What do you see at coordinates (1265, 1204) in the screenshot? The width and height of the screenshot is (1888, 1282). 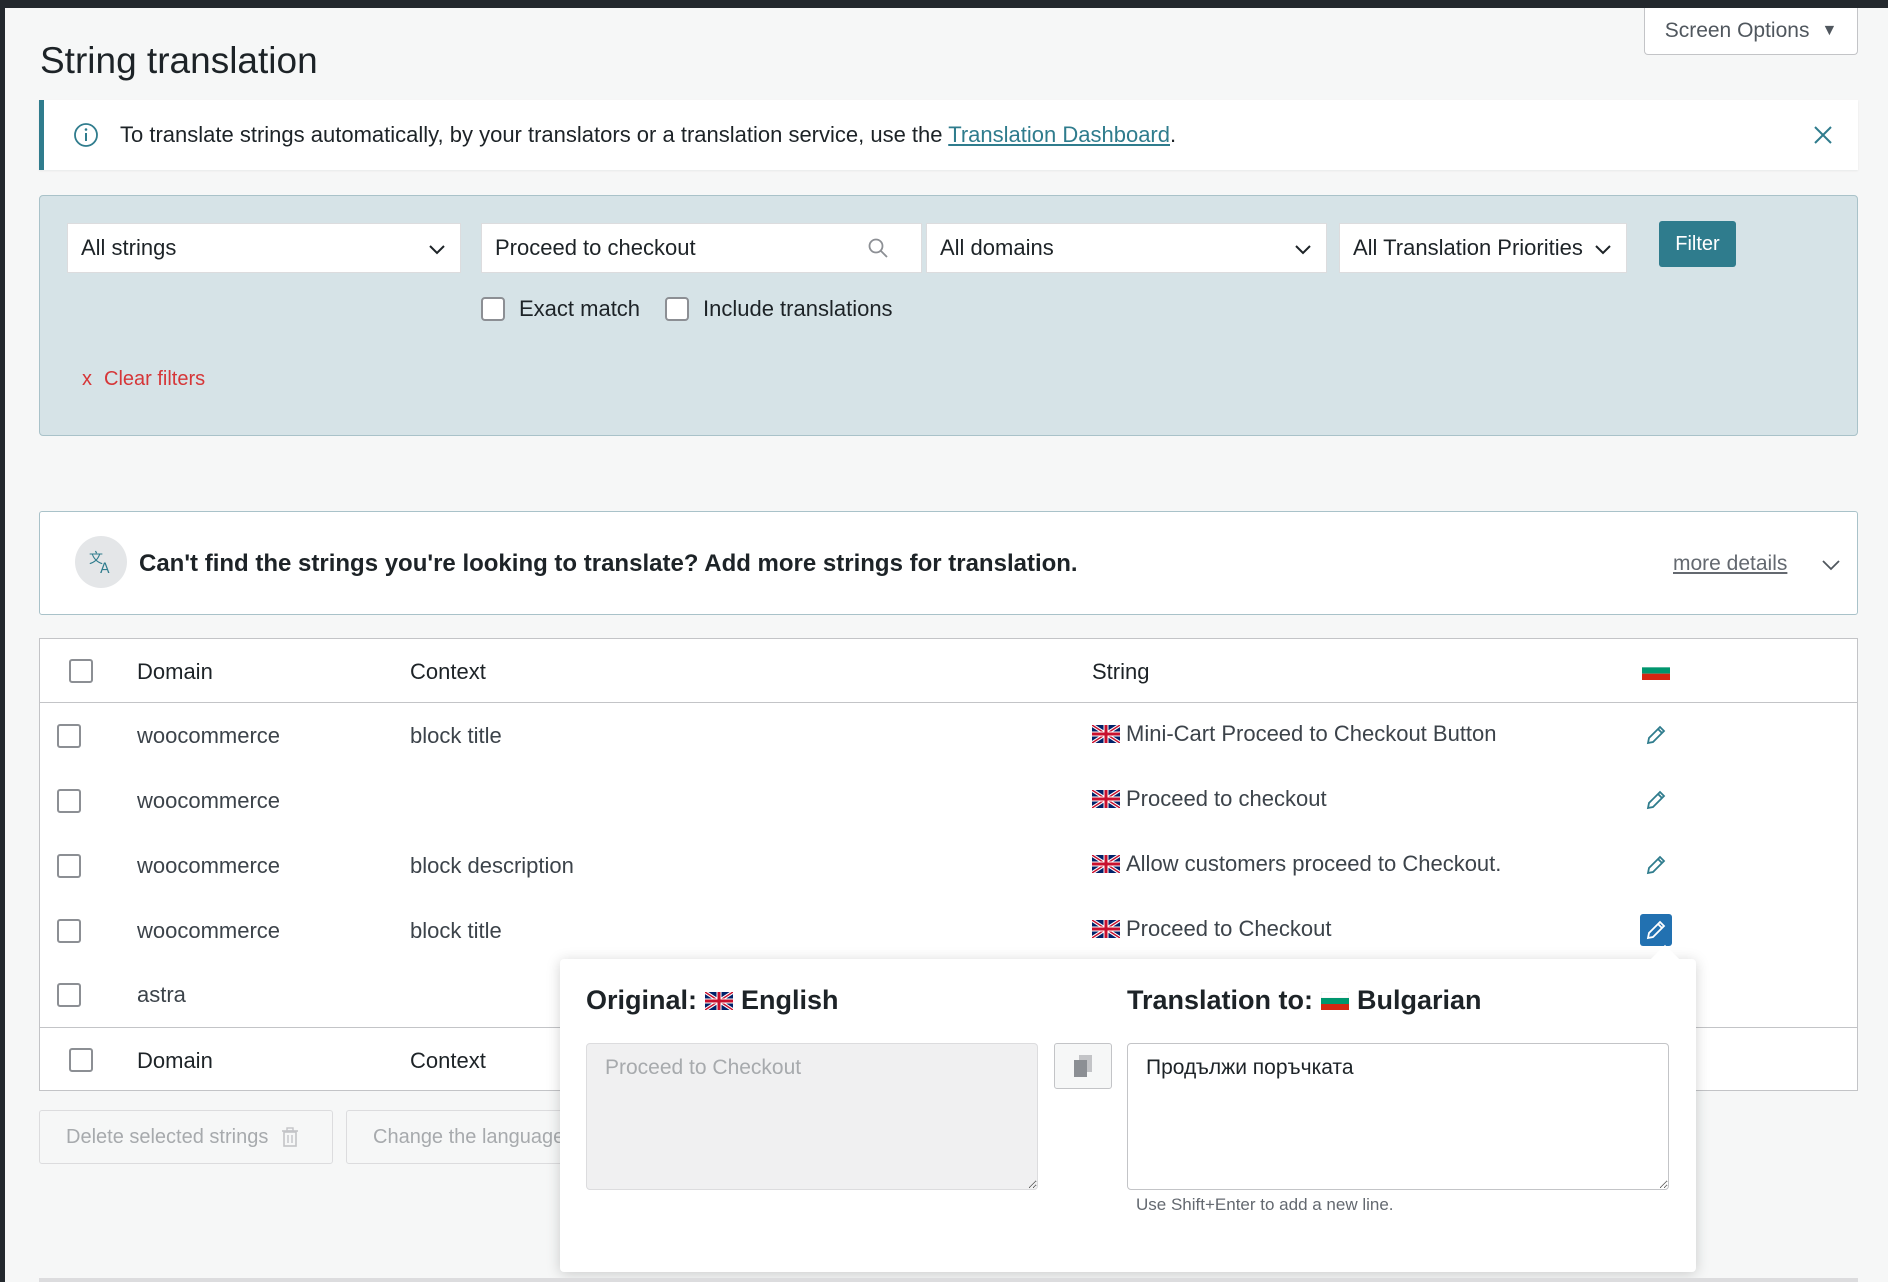 I see `newline-hint: Use Shift+Enter to add a new line.` at bounding box center [1265, 1204].